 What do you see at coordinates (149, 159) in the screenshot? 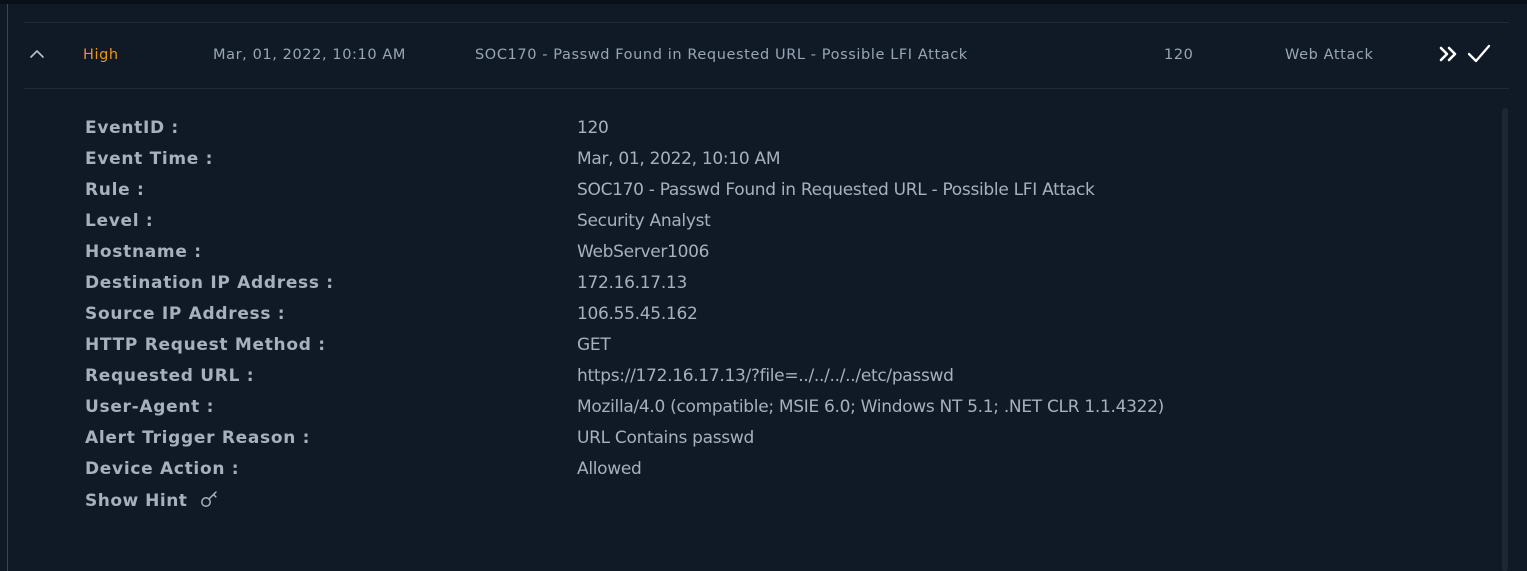
I see `detail-label: Event Time :` at bounding box center [149, 159].